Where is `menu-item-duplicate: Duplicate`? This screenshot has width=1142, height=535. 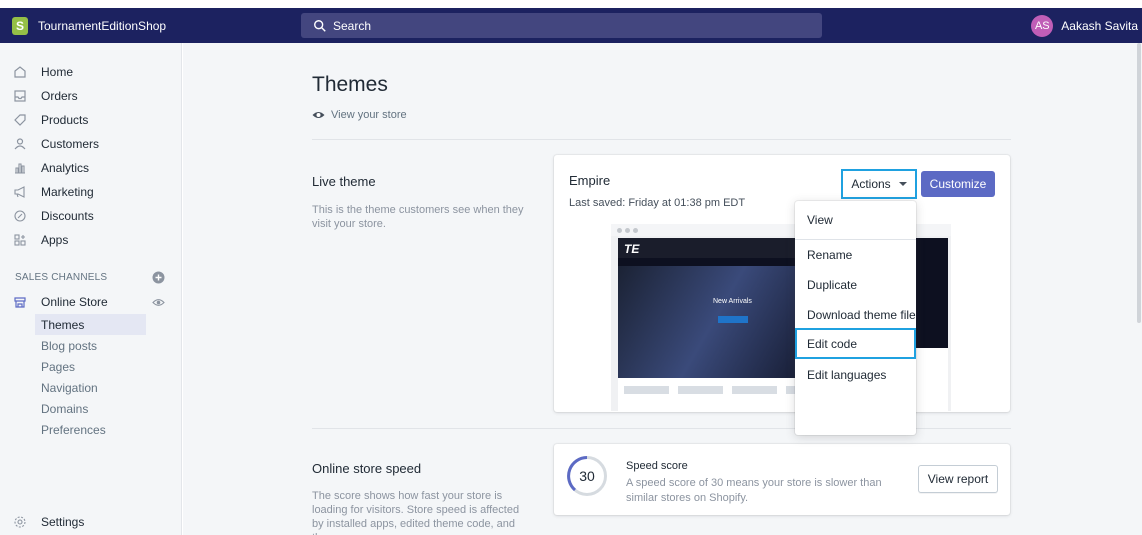
menu-item-duplicate: Duplicate is located at coordinates (855, 285).